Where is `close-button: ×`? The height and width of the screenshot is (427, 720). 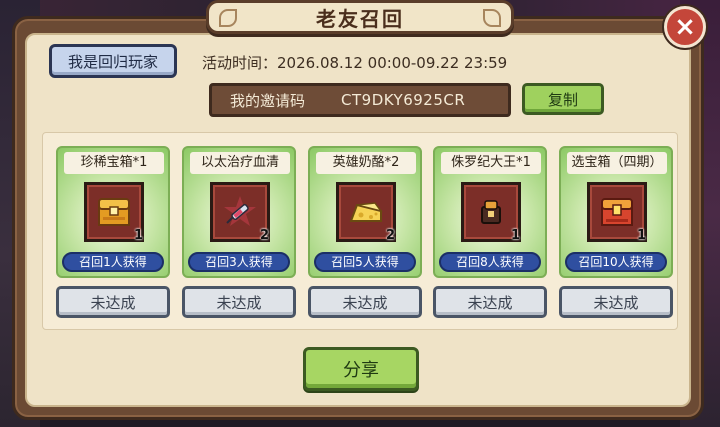 close-button: × is located at coordinates (685, 27).